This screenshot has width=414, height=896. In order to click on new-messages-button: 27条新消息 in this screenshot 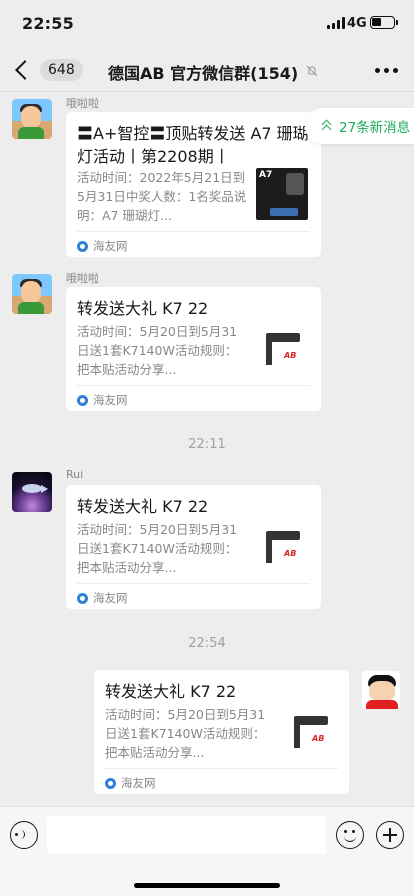, I will do `click(359, 126)`.